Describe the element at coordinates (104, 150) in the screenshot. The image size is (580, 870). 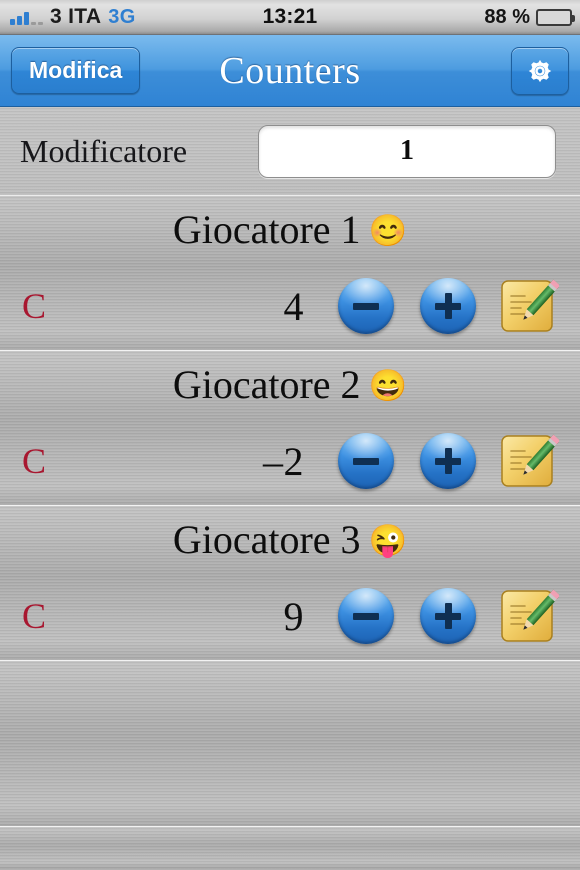
I see `modifier-label: Modificatore` at that location.